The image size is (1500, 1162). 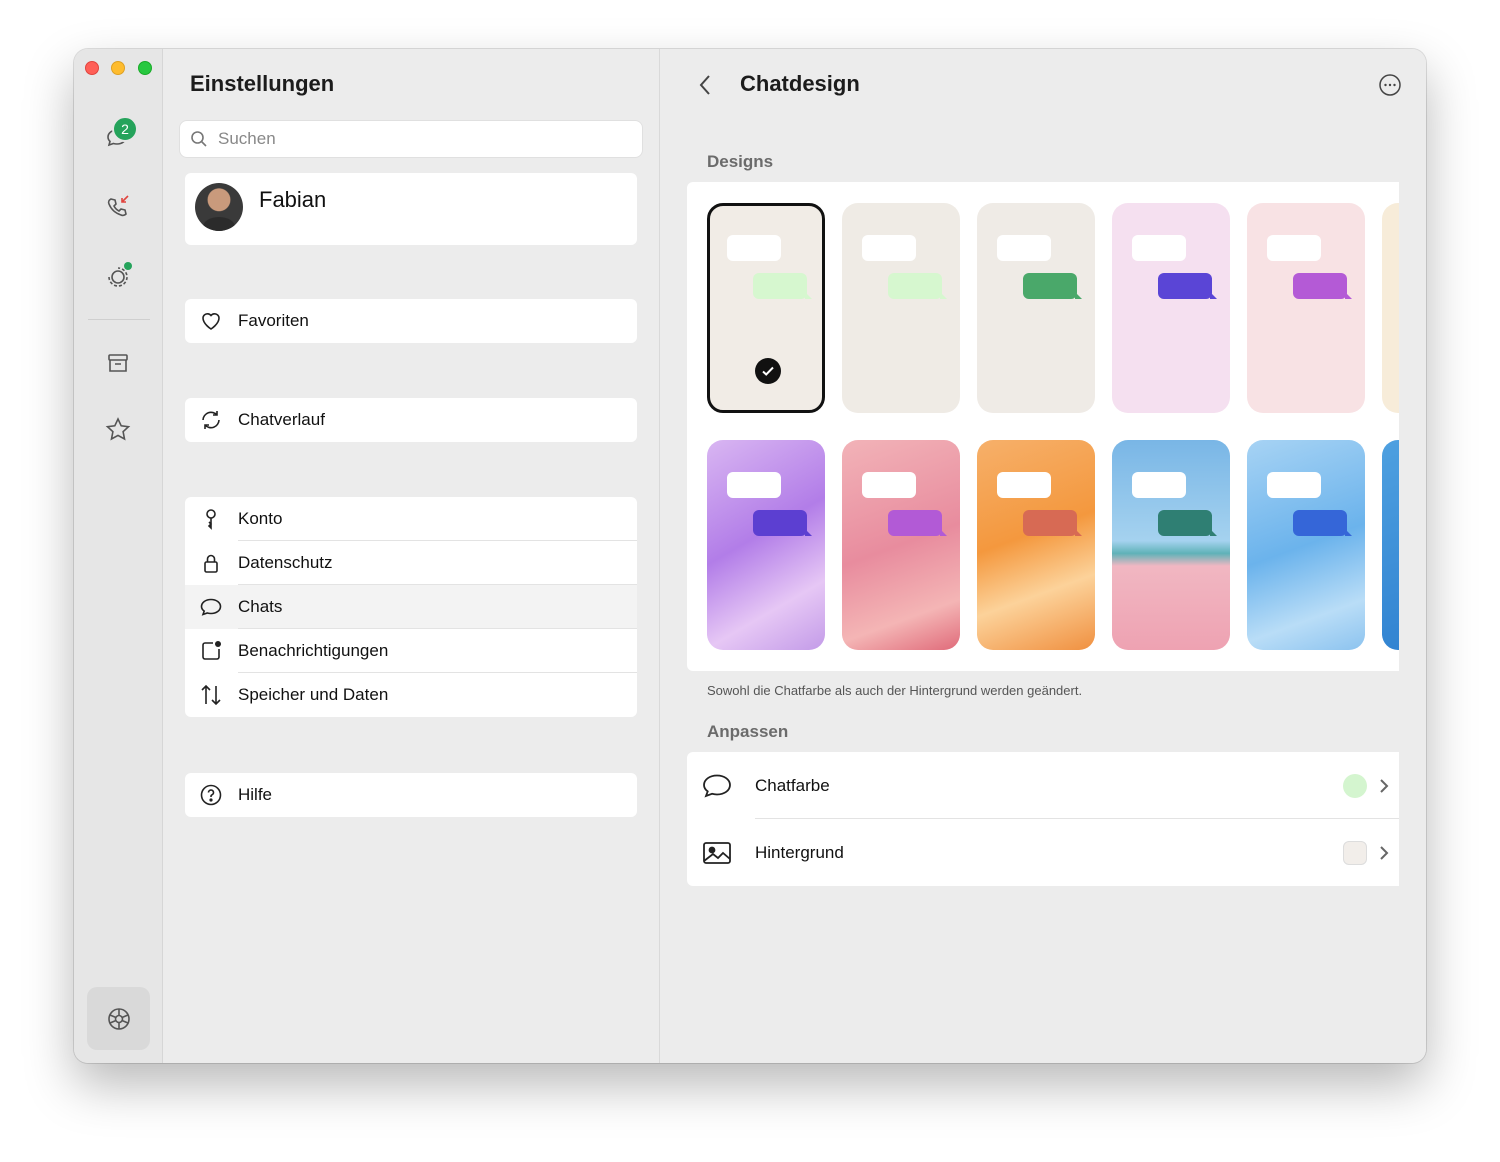 I want to click on rail-divider, so click(x=119, y=319).